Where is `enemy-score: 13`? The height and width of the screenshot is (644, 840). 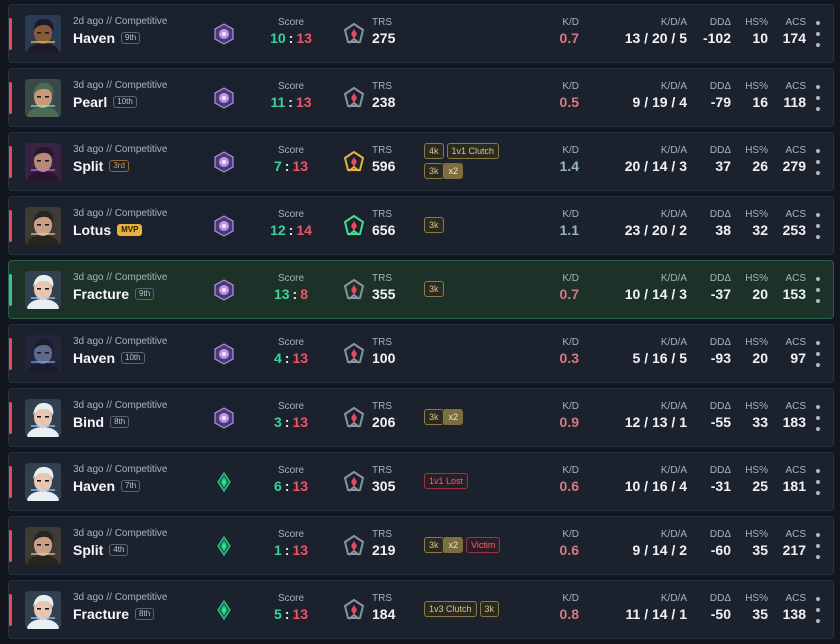 enemy-score: 13 is located at coordinates (300, 358).